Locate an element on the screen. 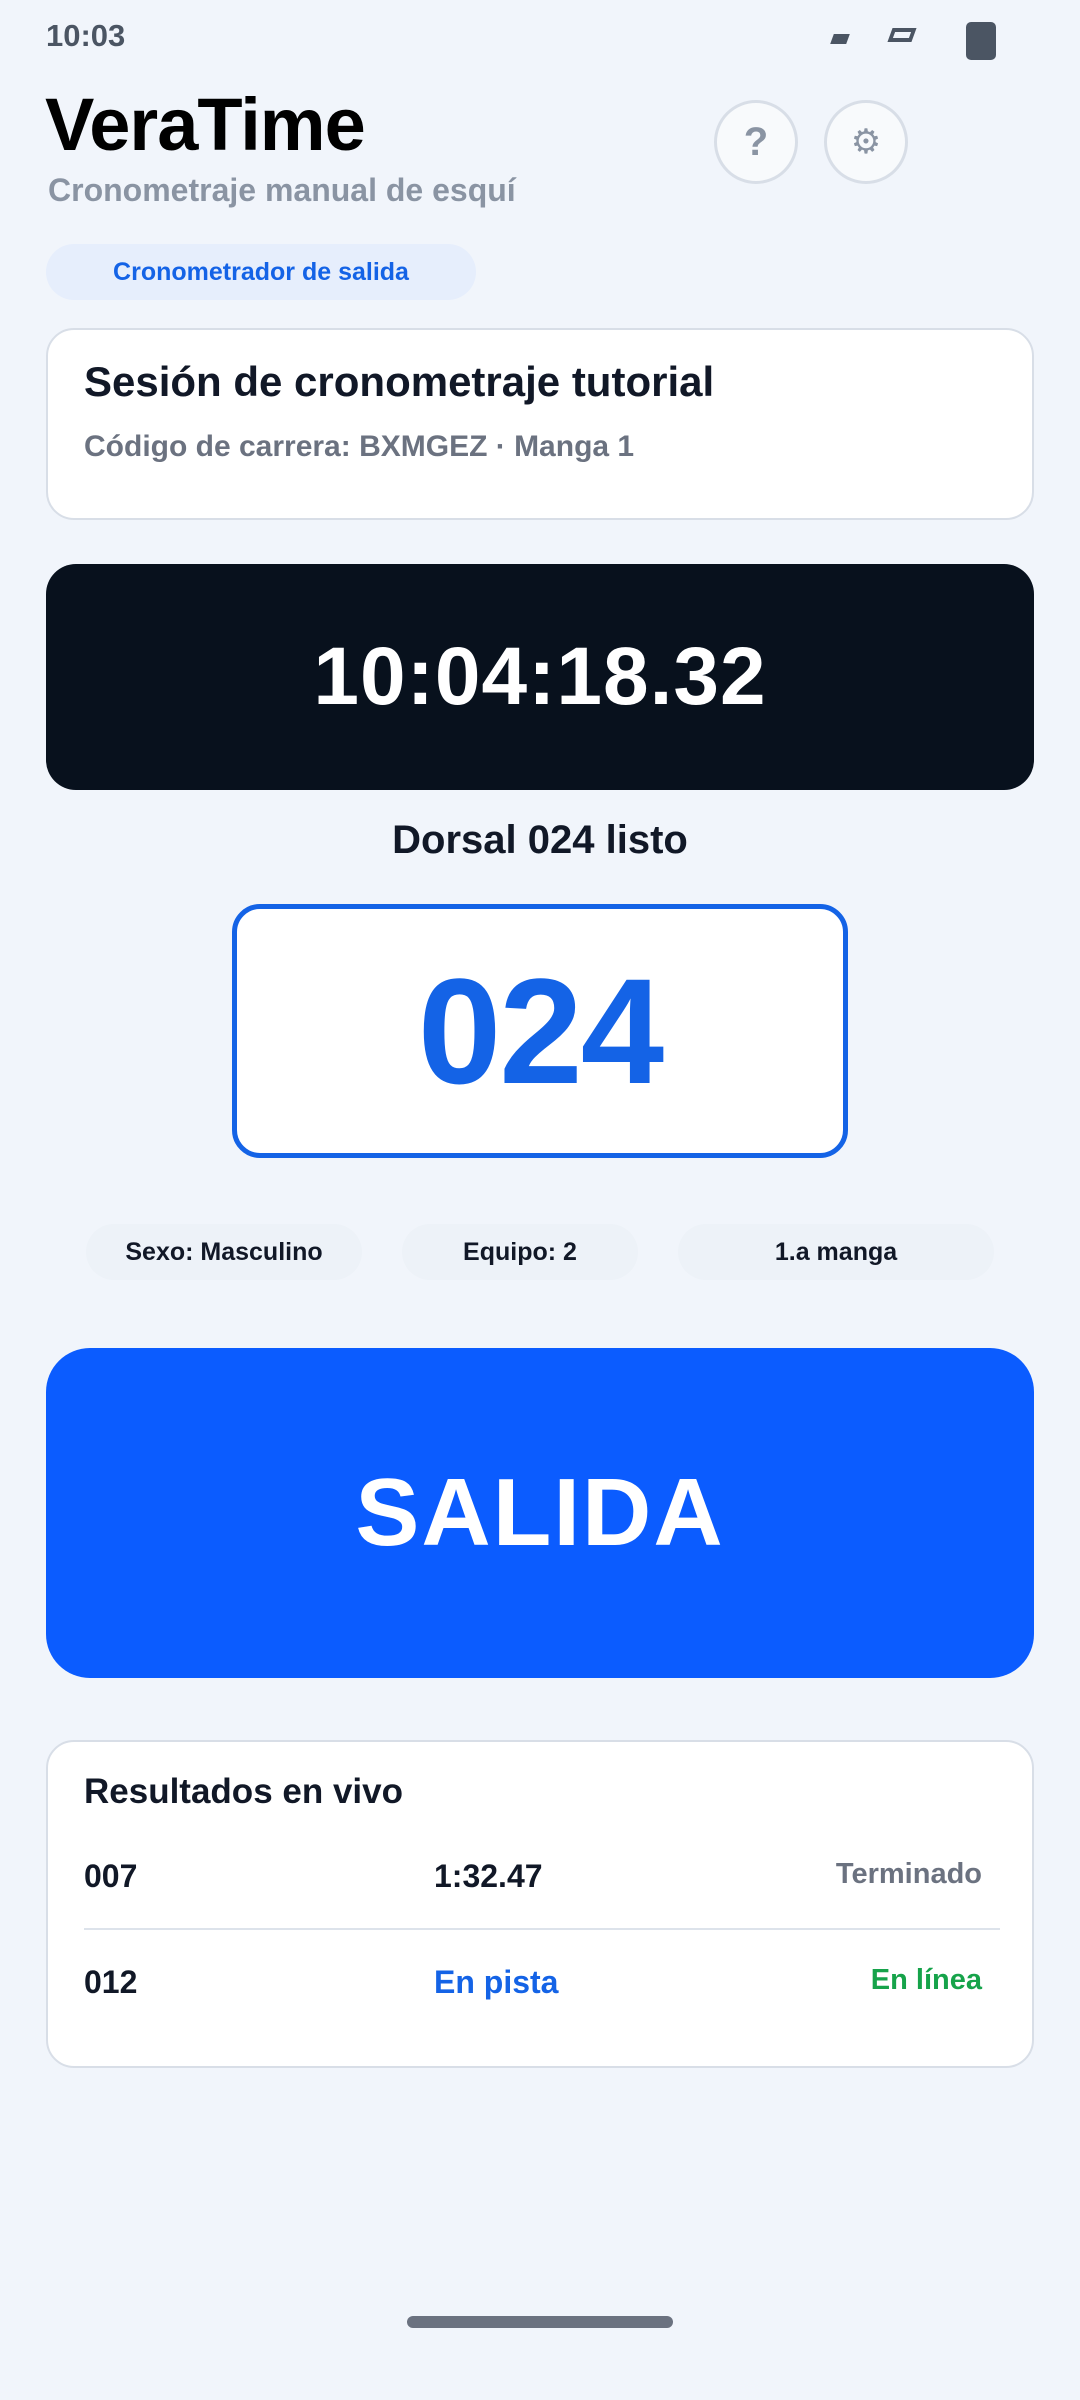  result-state: Terminado is located at coordinates (908, 1874).